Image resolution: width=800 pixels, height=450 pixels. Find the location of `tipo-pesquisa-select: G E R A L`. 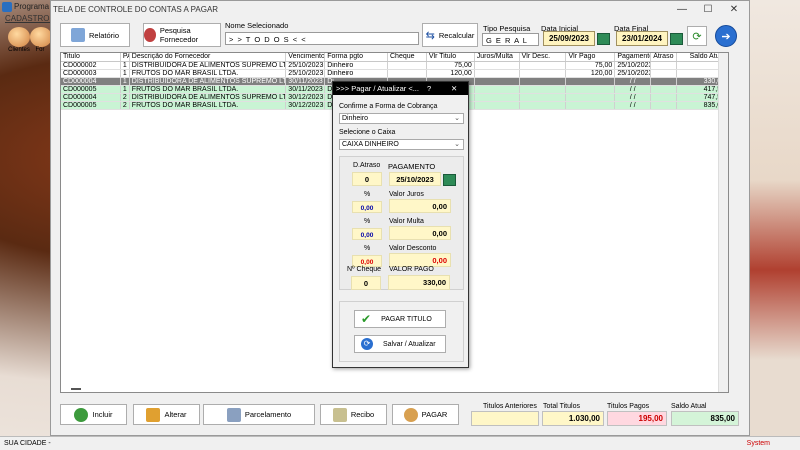

tipo-pesquisa-select: G E R A L is located at coordinates (510, 39).